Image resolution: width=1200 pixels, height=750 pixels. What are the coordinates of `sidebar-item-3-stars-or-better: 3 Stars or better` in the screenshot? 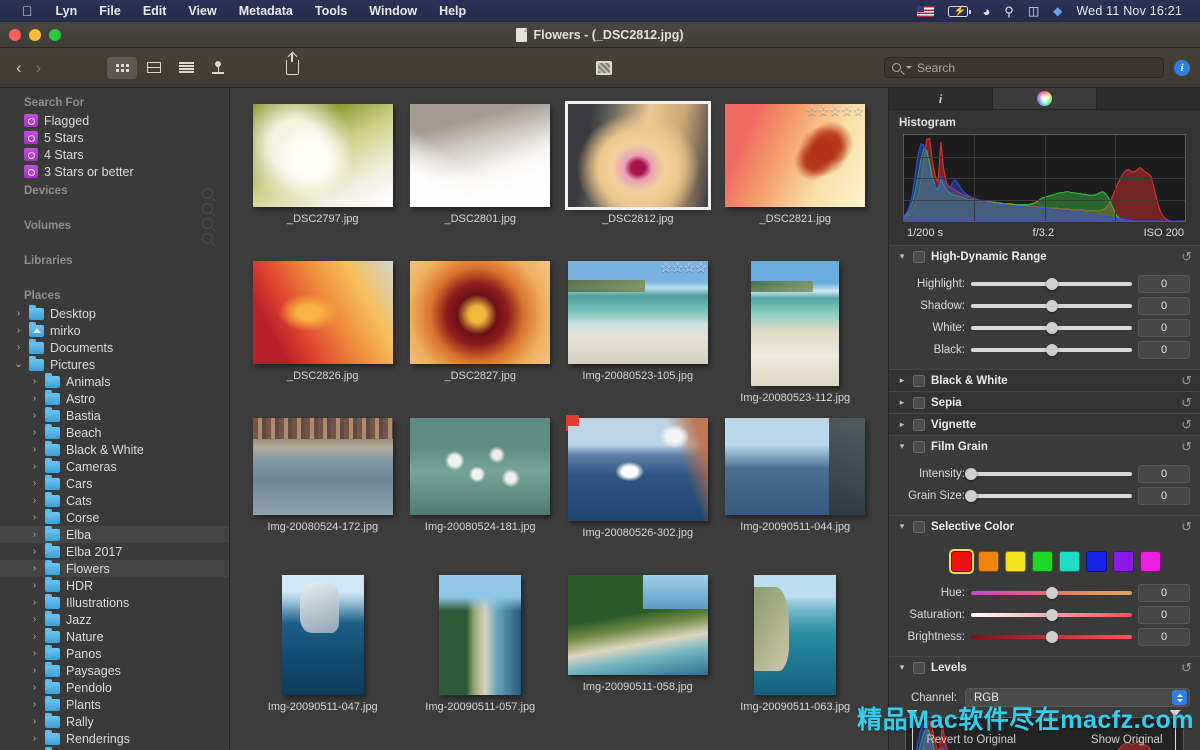 It's located at (114, 171).